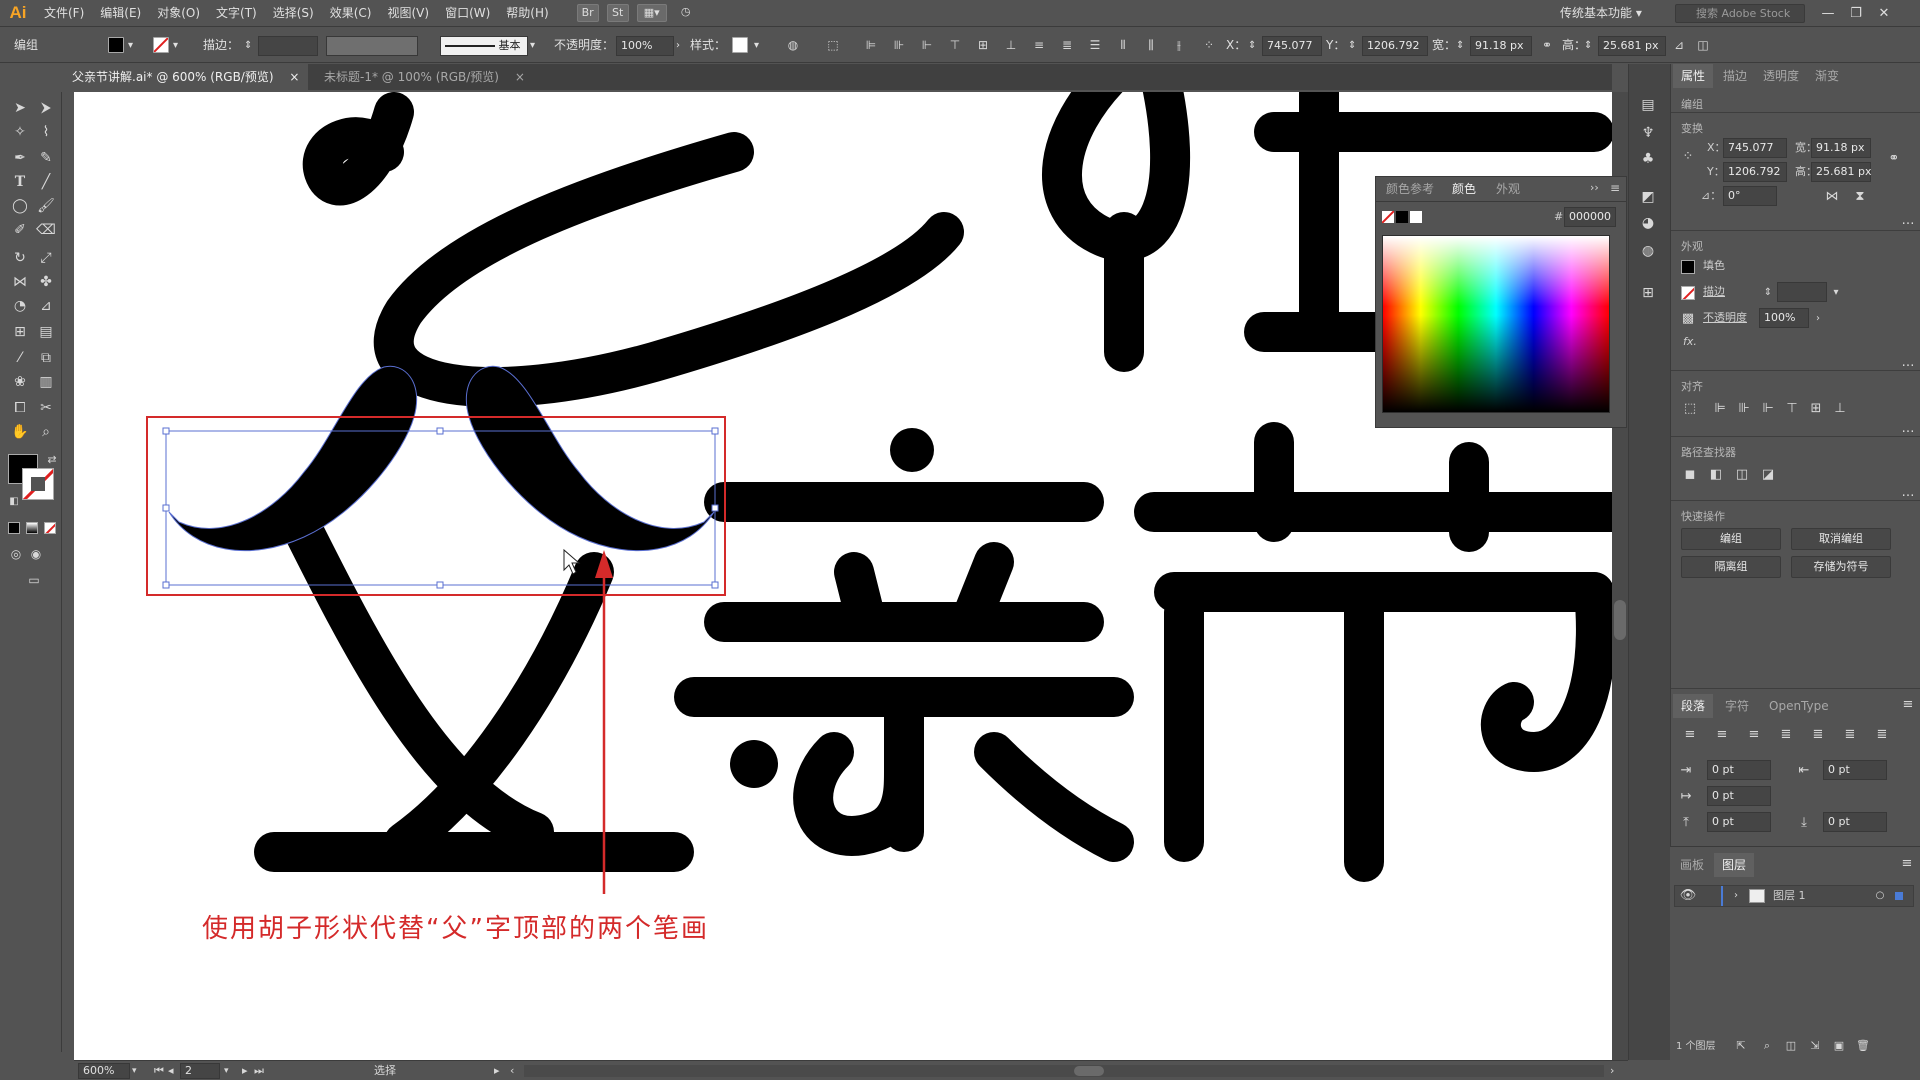 The width and height of the screenshot is (1920, 1080). I want to click on eyedropper-tool-icon: ⁄, so click(20, 358).